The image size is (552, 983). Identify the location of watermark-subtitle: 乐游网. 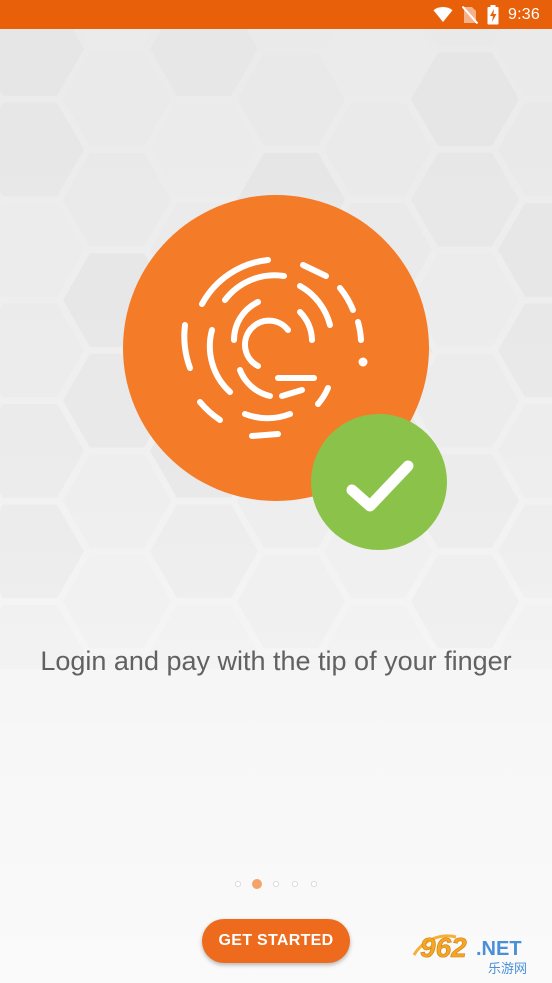
(507, 969).